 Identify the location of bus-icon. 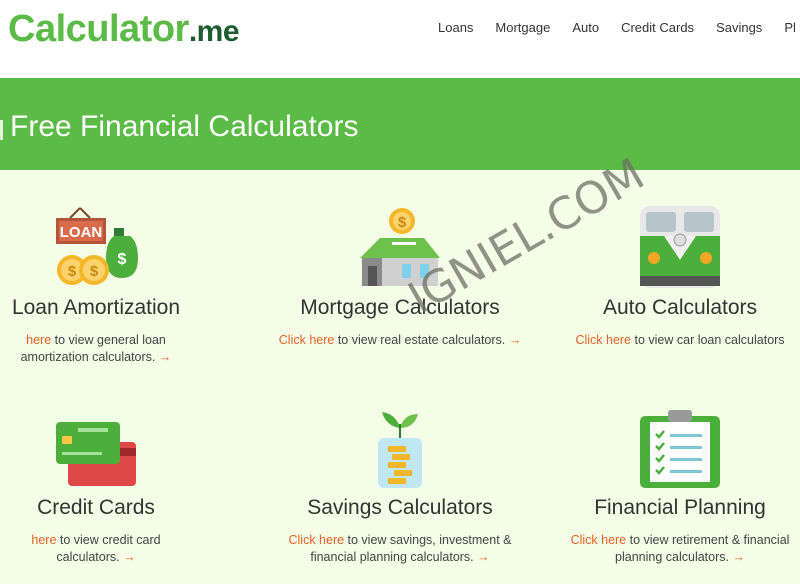
(680, 245).